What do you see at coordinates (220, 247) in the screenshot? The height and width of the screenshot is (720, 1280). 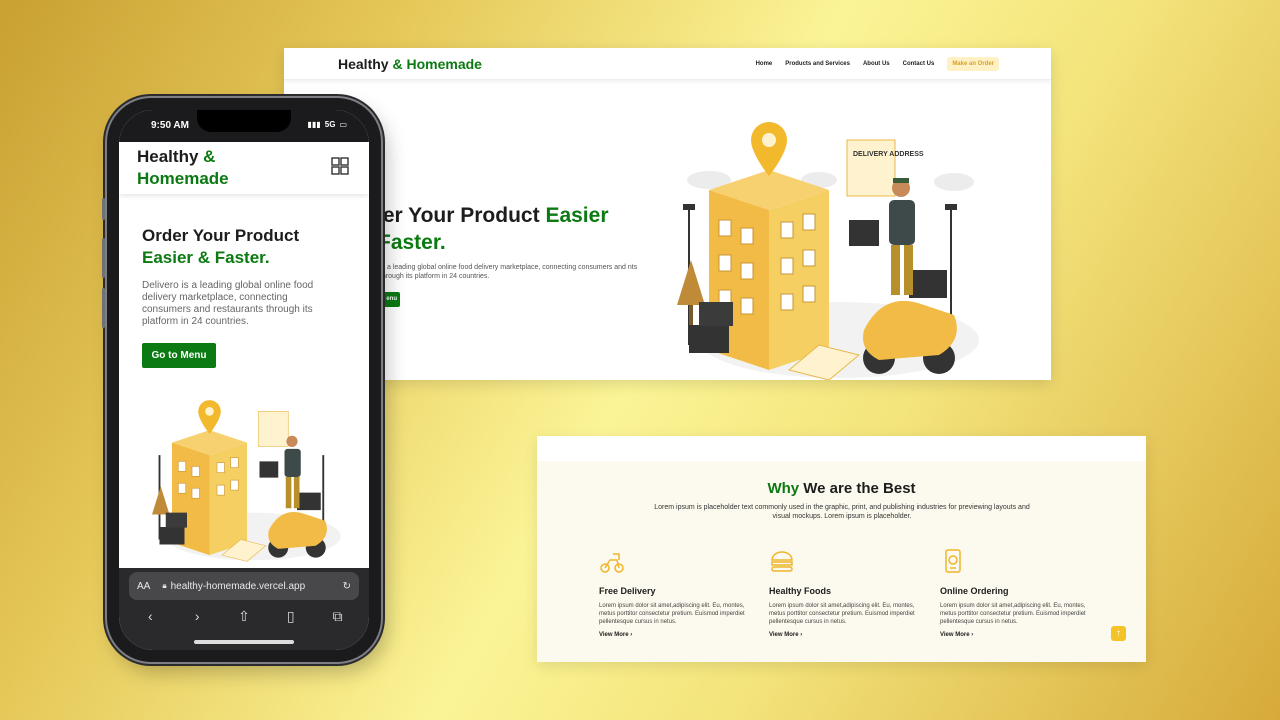 I see `mobile-hero-title: Order Your Product Easier & Faster.` at bounding box center [220, 247].